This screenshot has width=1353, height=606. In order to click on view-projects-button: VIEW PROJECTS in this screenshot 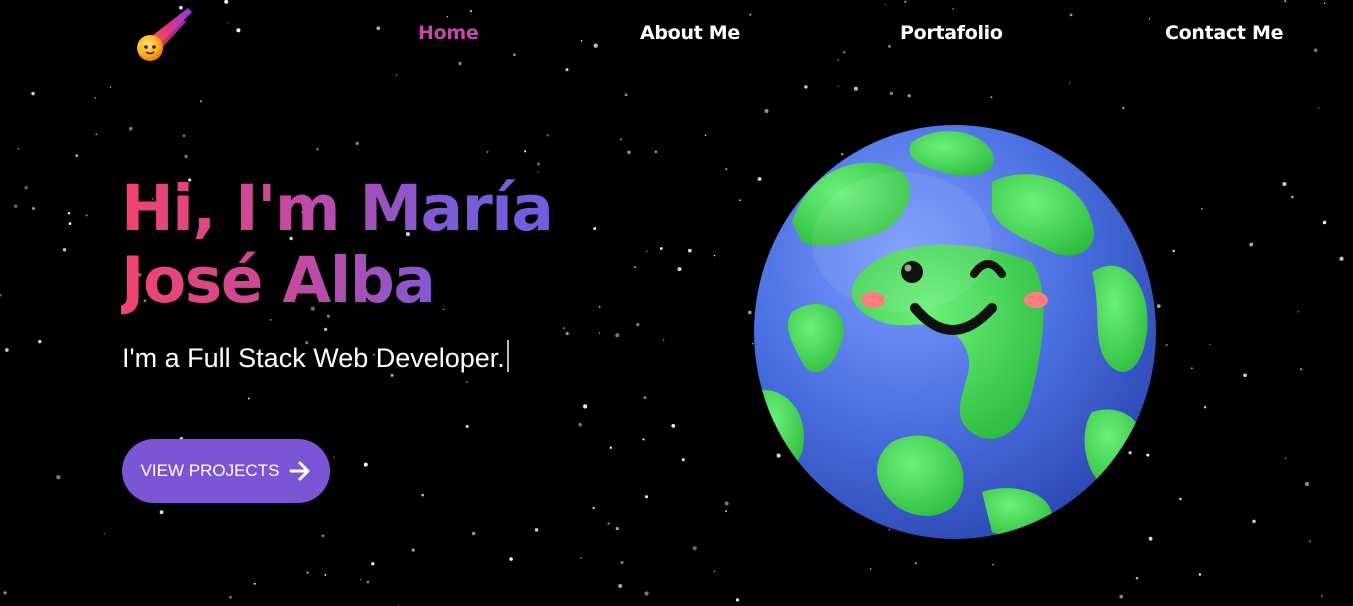, I will do `click(226, 471)`.